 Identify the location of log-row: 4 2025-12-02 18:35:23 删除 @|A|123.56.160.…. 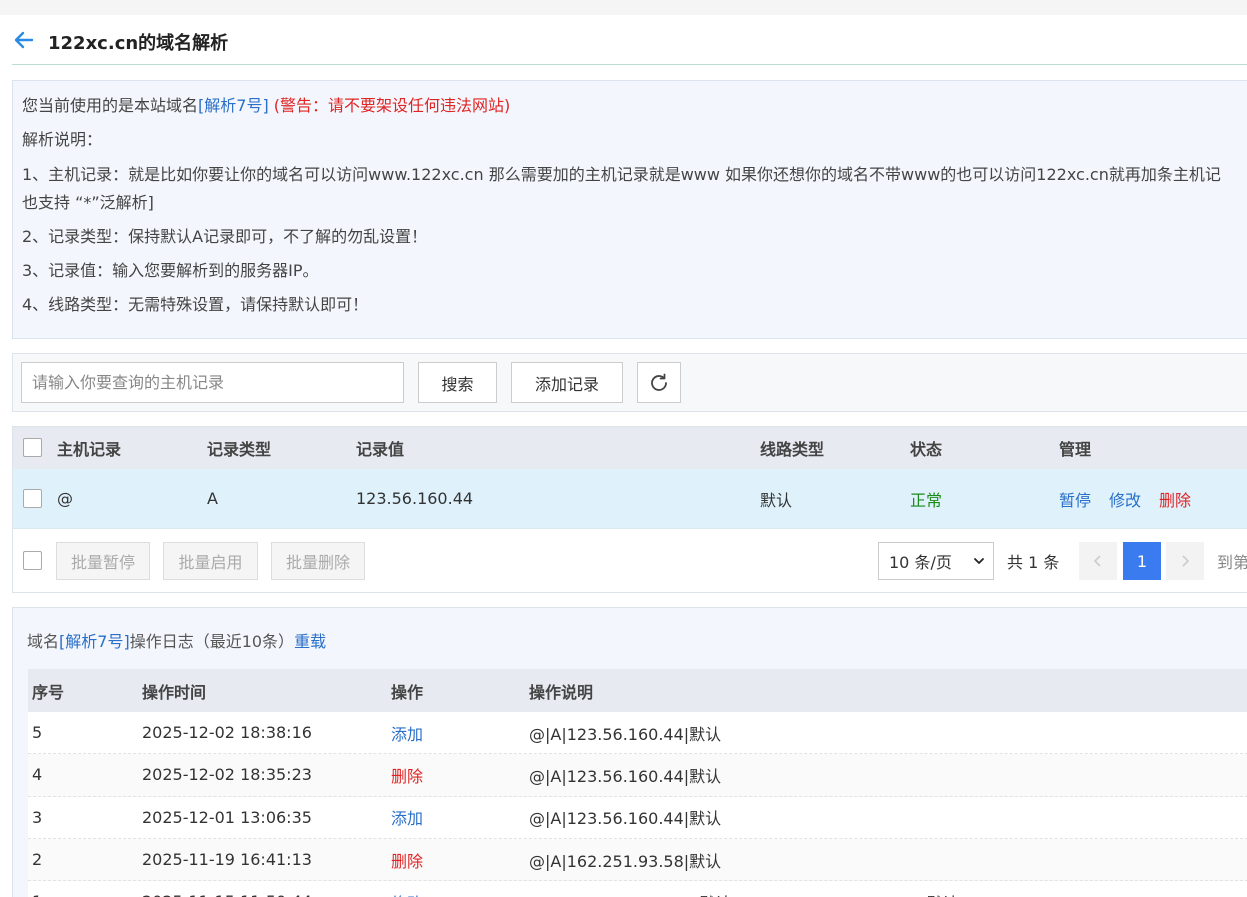
(637, 775).